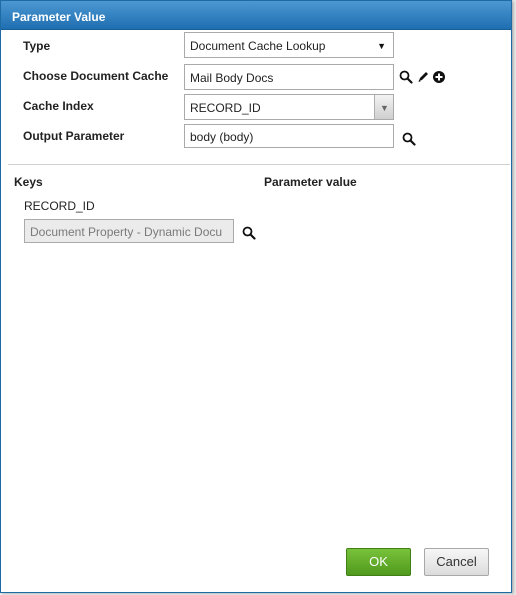  I want to click on output-parameter-value: body (body), so click(222, 137).